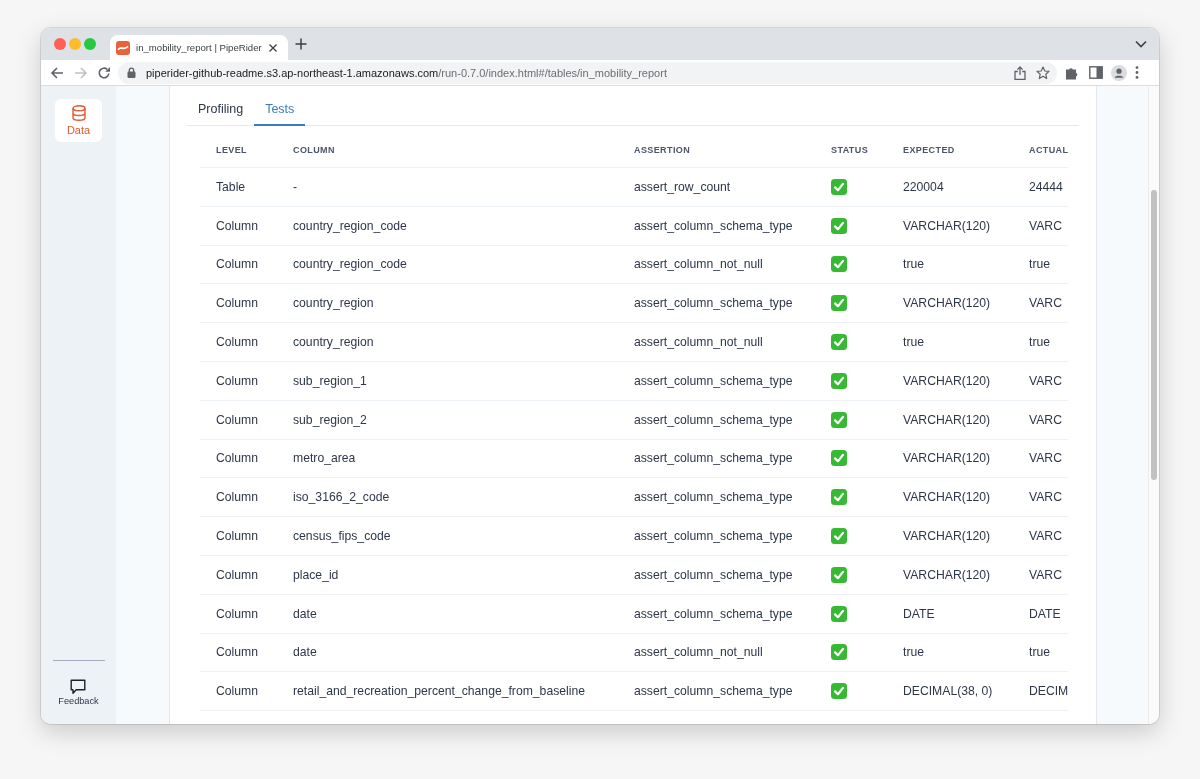 This screenshot has height=779, width=1200. What do you see at coordinates (341, 497) in the screenshot?
I see `table-cell: iso_3166_2_code` at bounding box center [341, 497].